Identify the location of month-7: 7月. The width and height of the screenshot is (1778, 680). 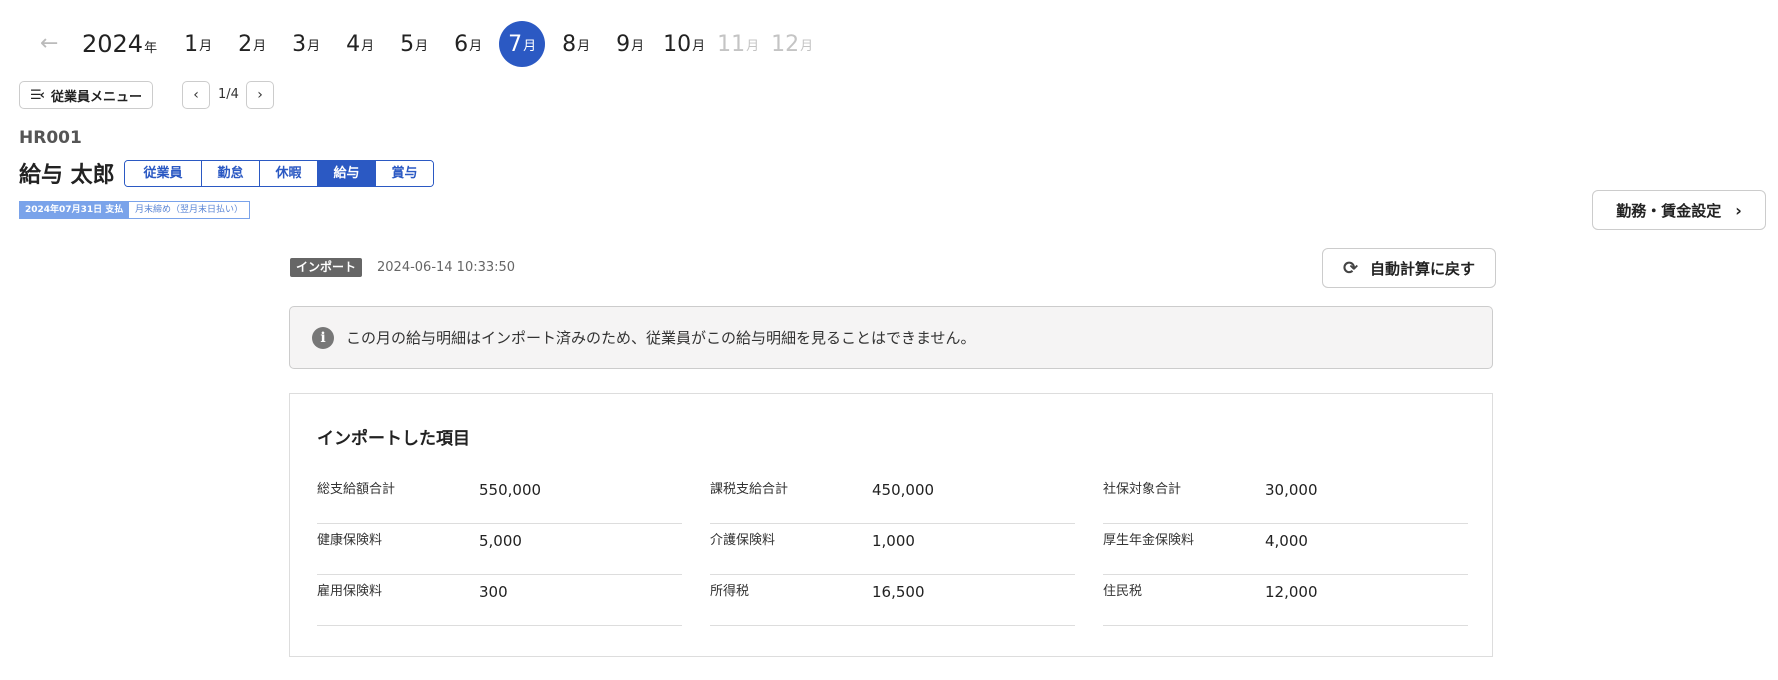
(522, 44).